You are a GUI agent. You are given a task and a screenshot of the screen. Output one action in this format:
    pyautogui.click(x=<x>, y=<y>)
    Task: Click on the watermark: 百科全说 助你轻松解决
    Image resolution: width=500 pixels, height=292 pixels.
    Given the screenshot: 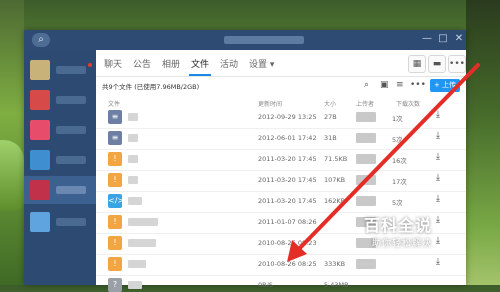 What is the action you would take?
    pyautogui.click(x=415, y=235)
    